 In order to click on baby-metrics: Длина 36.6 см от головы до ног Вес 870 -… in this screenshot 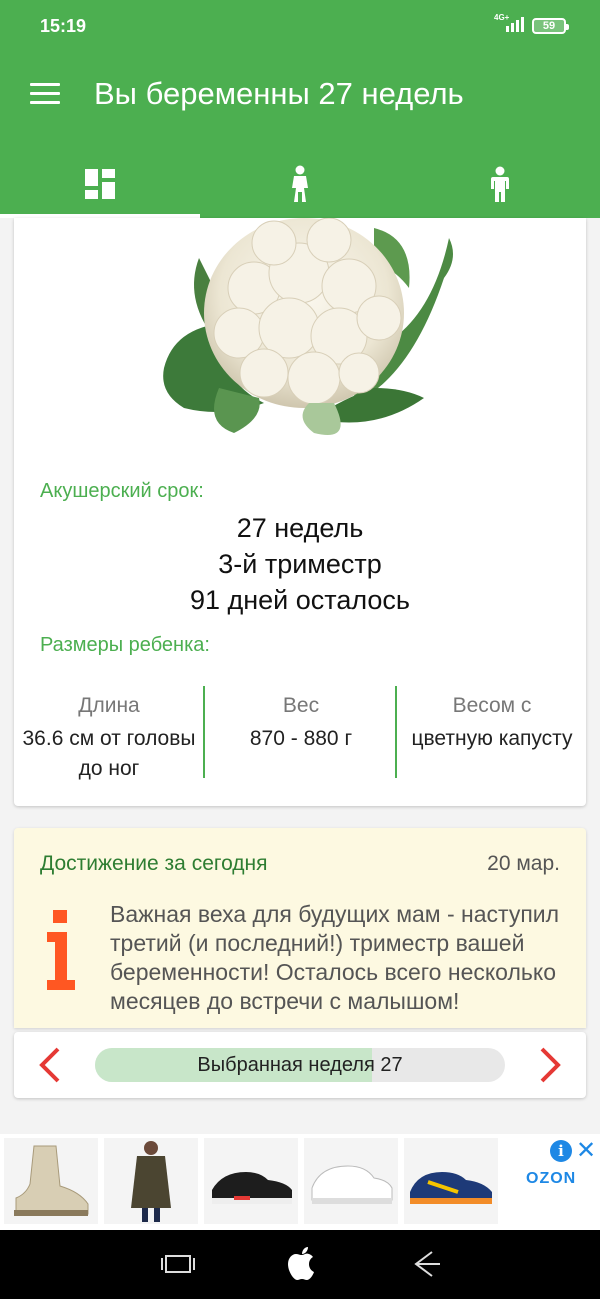, I will do `click(300, 733)`.